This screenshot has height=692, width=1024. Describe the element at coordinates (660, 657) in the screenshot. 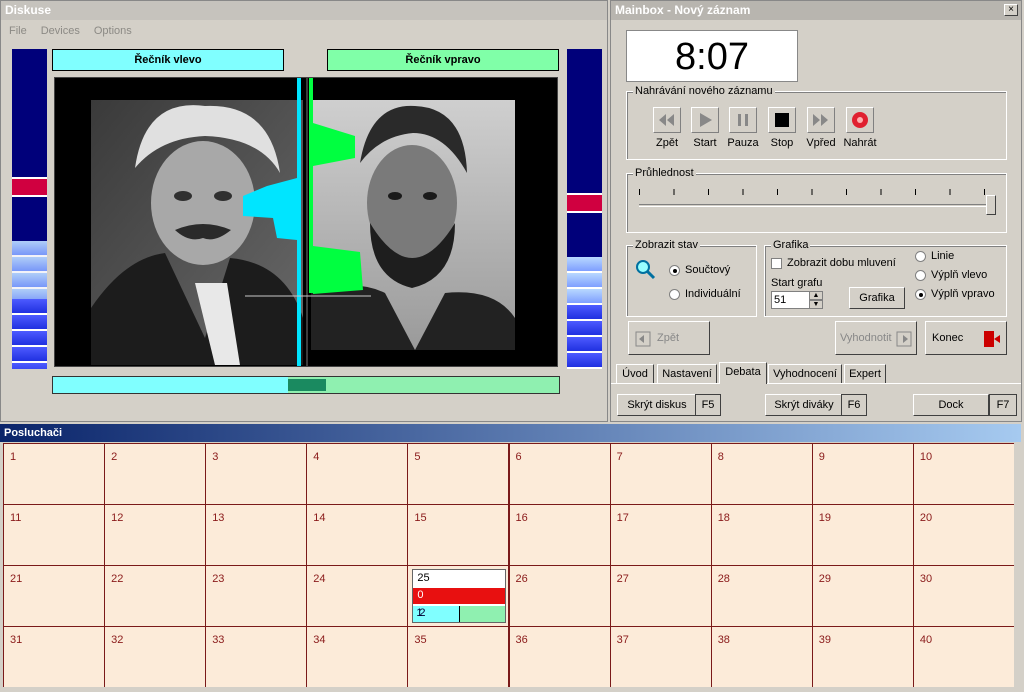

I see `listener-cell: 37` at that location.